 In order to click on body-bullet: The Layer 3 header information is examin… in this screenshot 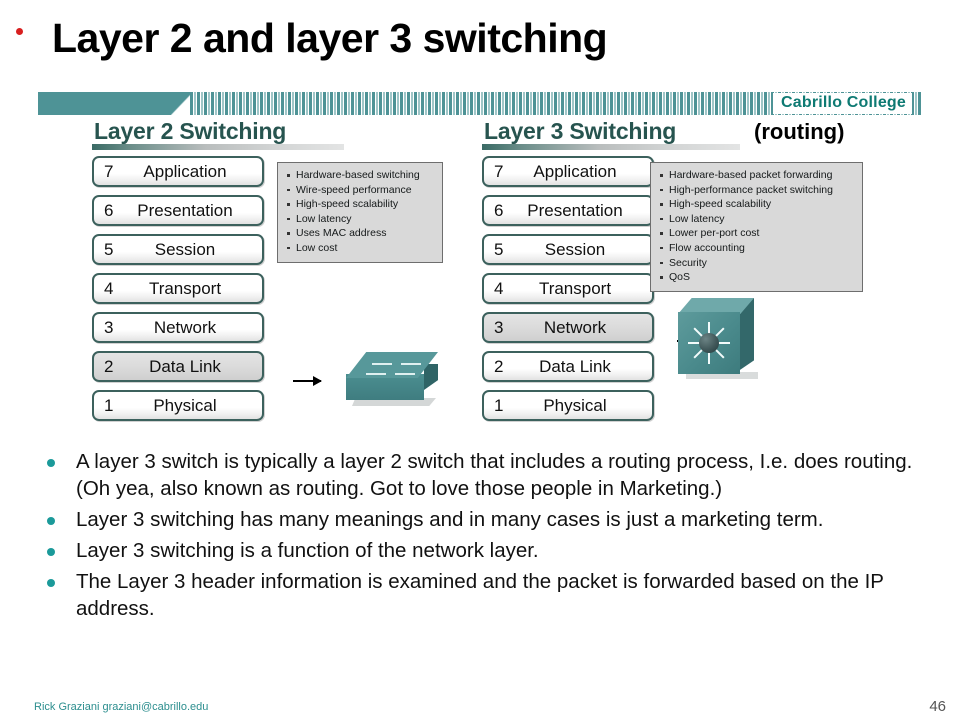, I will do `click(483, 595)`.